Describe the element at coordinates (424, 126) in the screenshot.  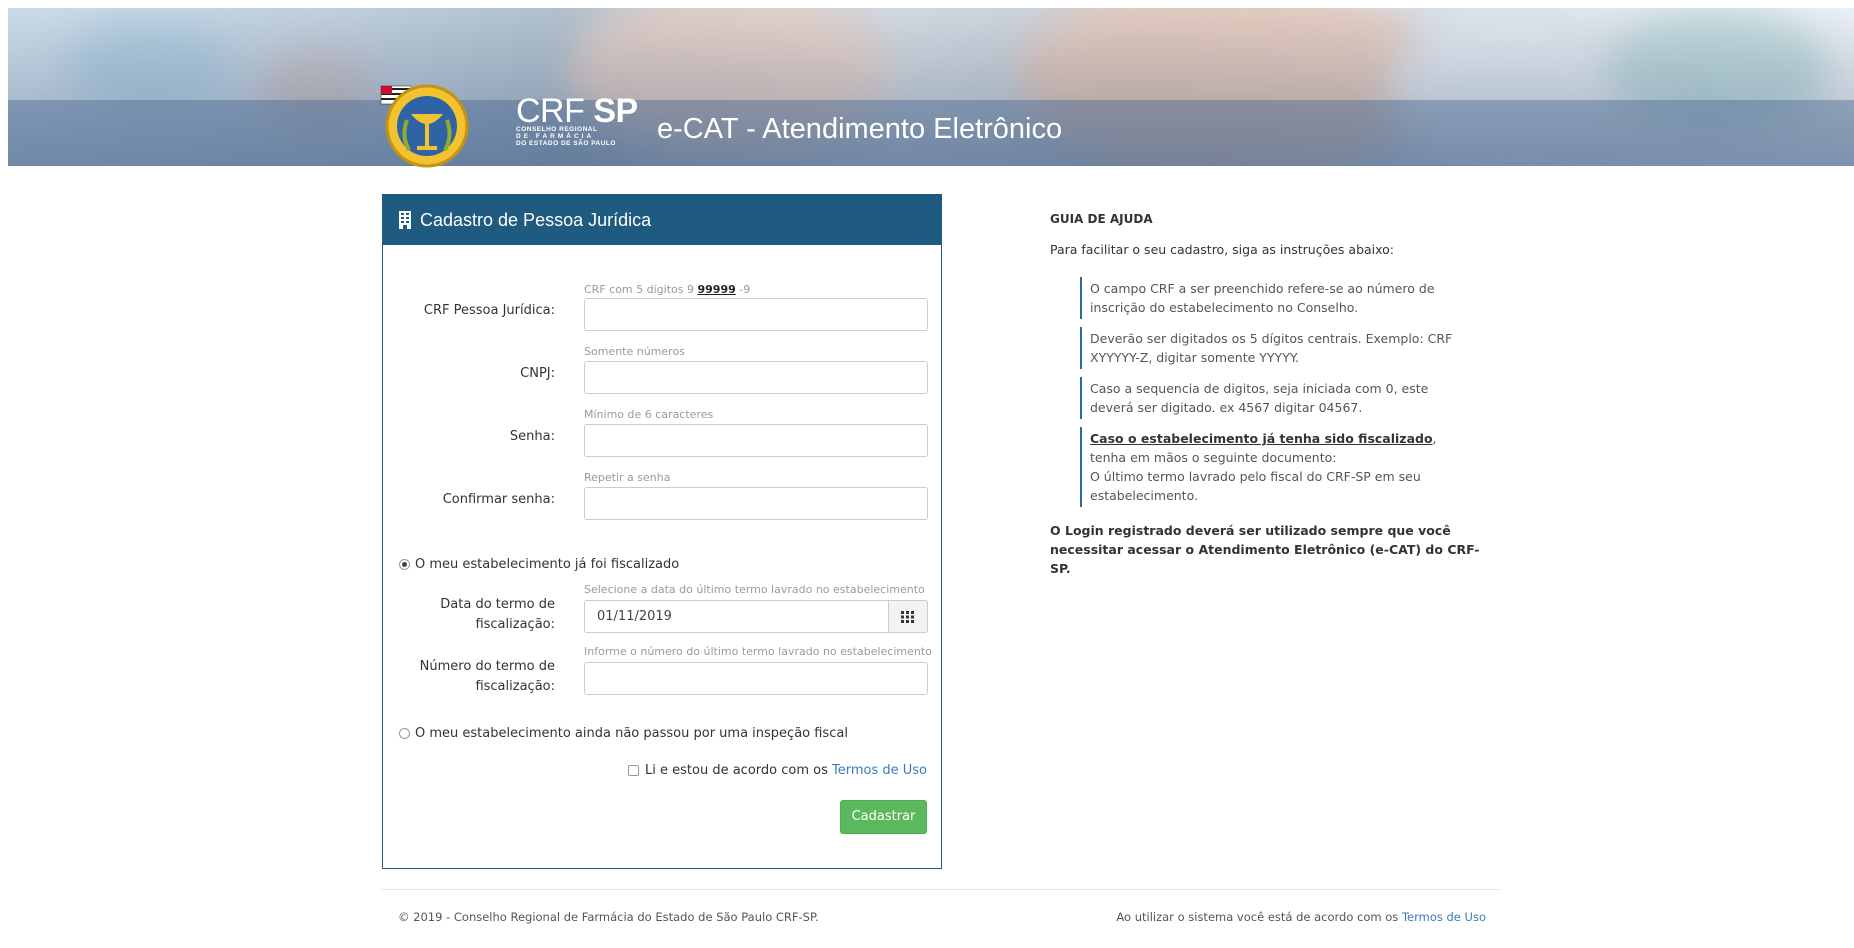
I see `crf-sp-logo` at that location.